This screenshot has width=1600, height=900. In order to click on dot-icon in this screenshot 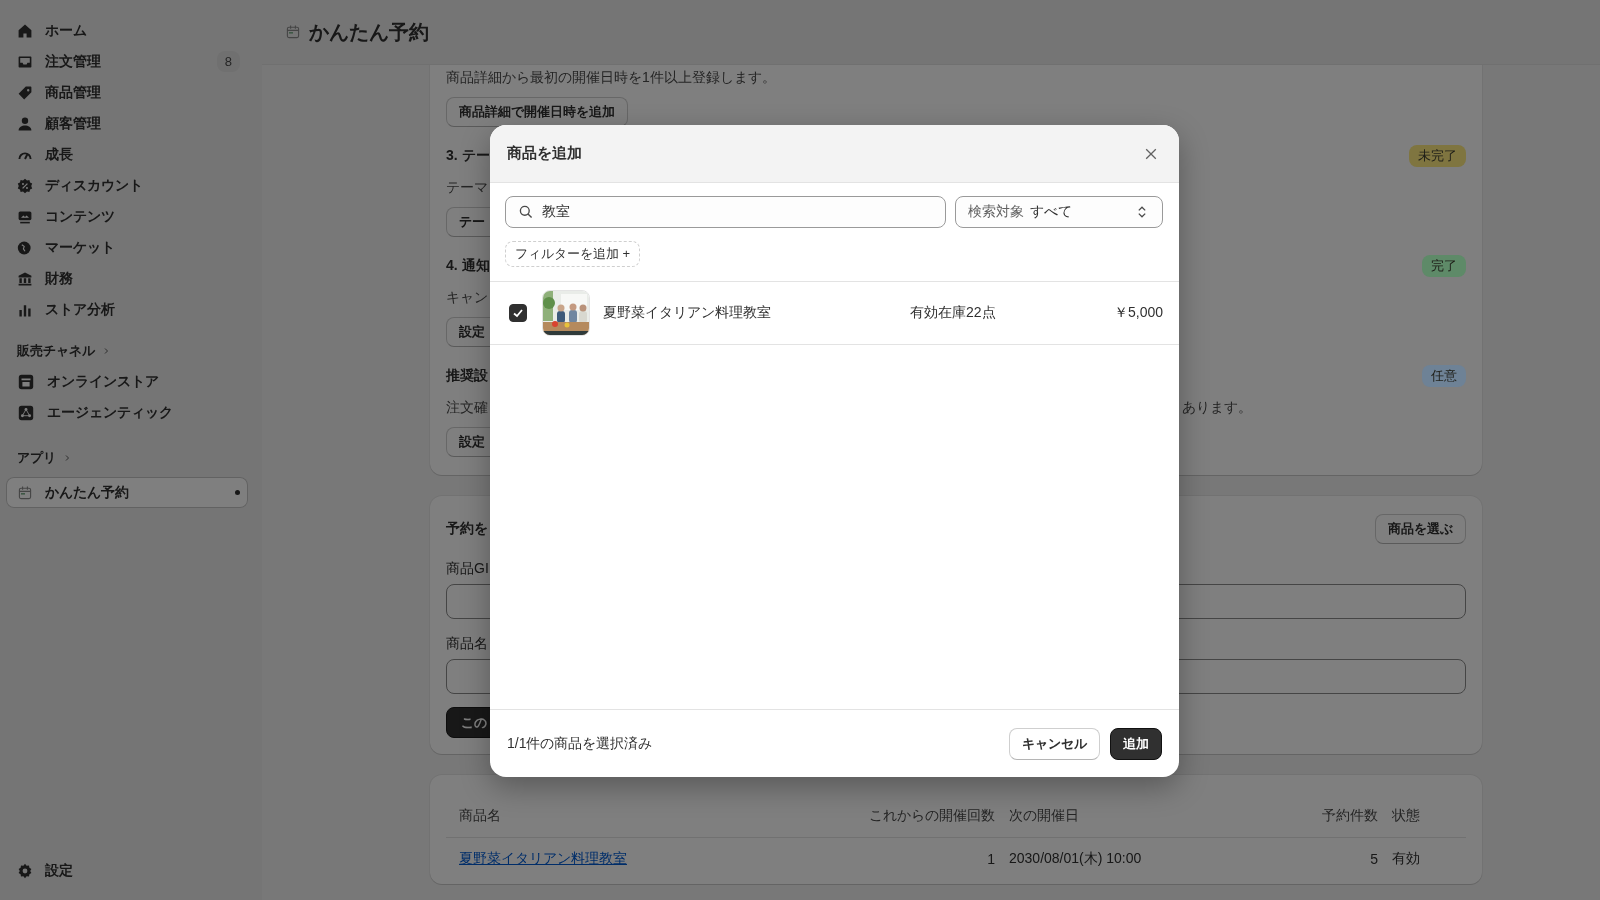, I will do `click(237, 492)`.